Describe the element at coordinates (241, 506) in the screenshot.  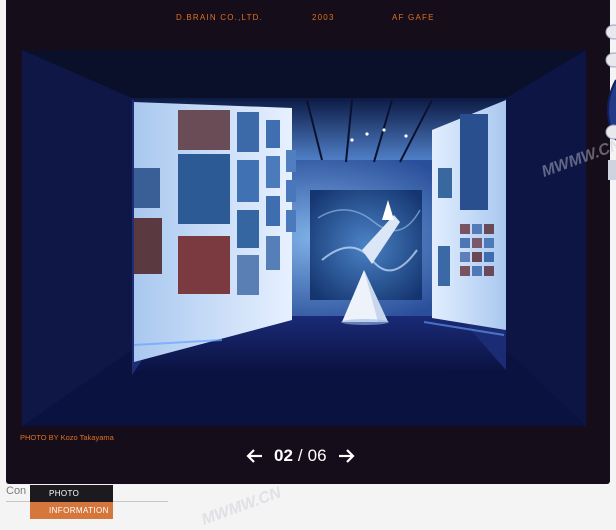
I see `watermark-text: MWMW.CN` at that location.